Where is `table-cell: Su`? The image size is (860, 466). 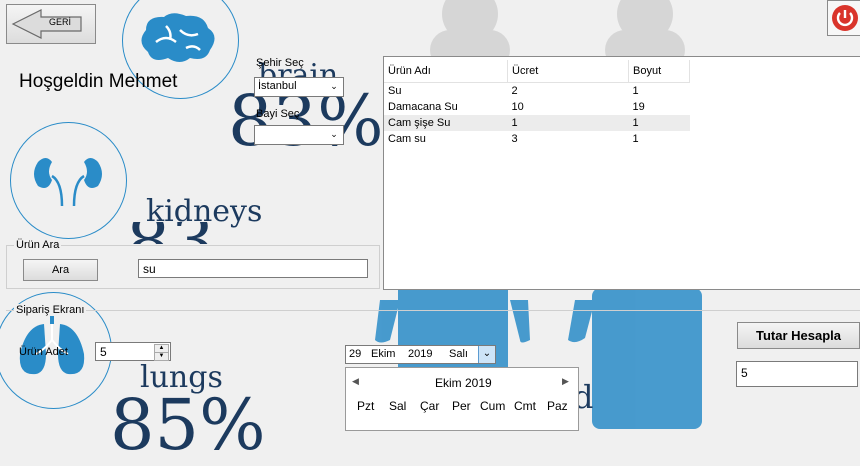 table-cell: Su is located at coordinates (395, 91).